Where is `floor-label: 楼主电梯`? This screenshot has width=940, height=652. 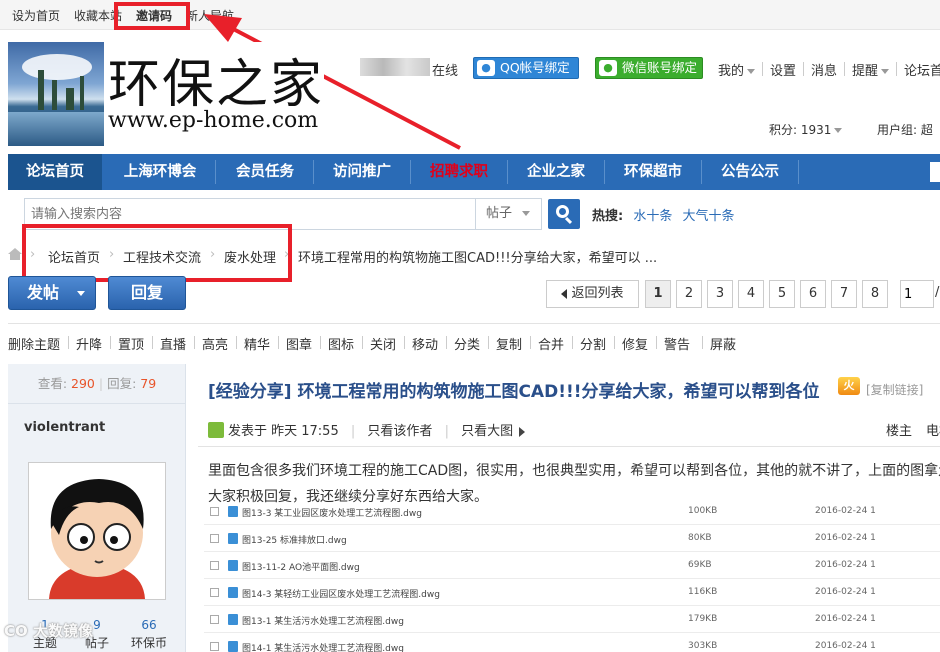 floor-label: 楼主电梯 is located at coordinates (913, 429).